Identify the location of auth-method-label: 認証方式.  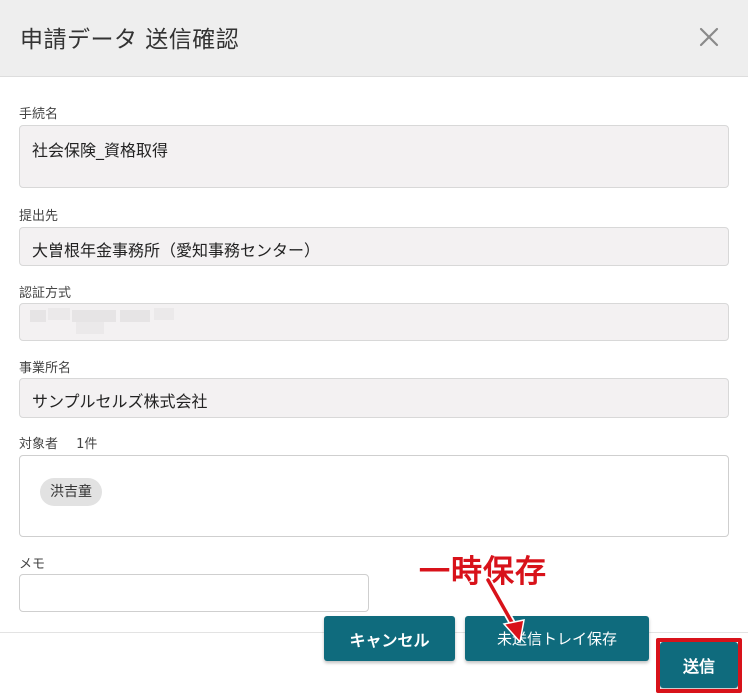
(45, 293).